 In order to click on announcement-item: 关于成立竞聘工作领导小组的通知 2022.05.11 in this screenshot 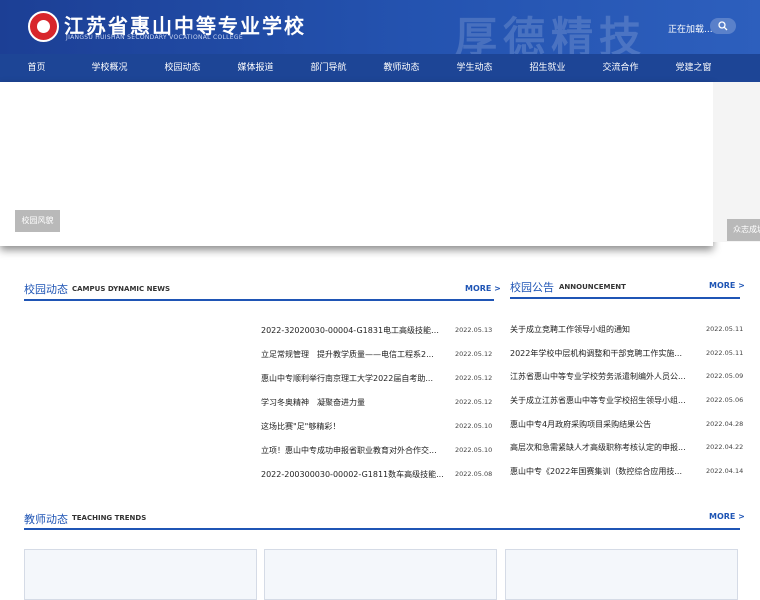, I will do `click(627, 330)`.